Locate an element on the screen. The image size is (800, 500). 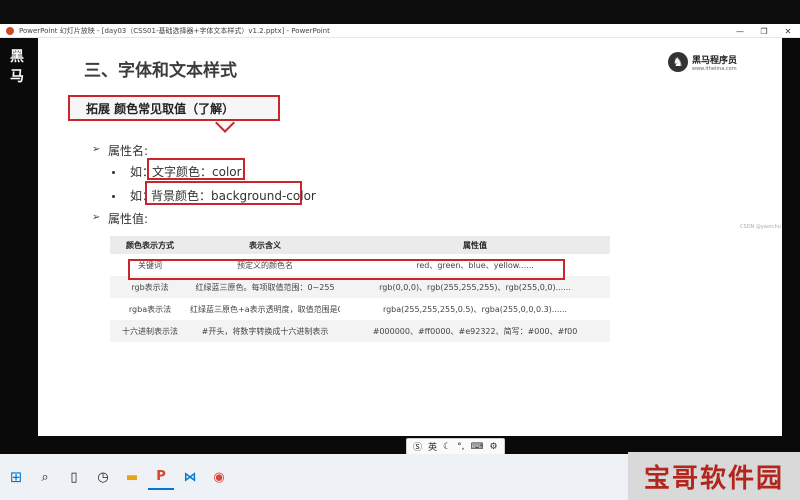
table-cell: #000000、#ff0000、#e92322、简写：#000、#f00 is located at coordinates (475, 331).